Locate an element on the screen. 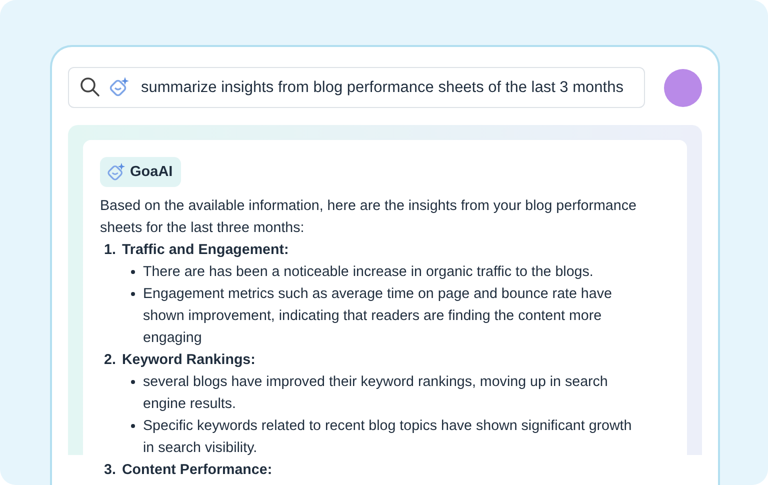  bullet-text: several blogs have improved their keyword rankings, moving up in search engine results. is located at coordinates (376, 393).